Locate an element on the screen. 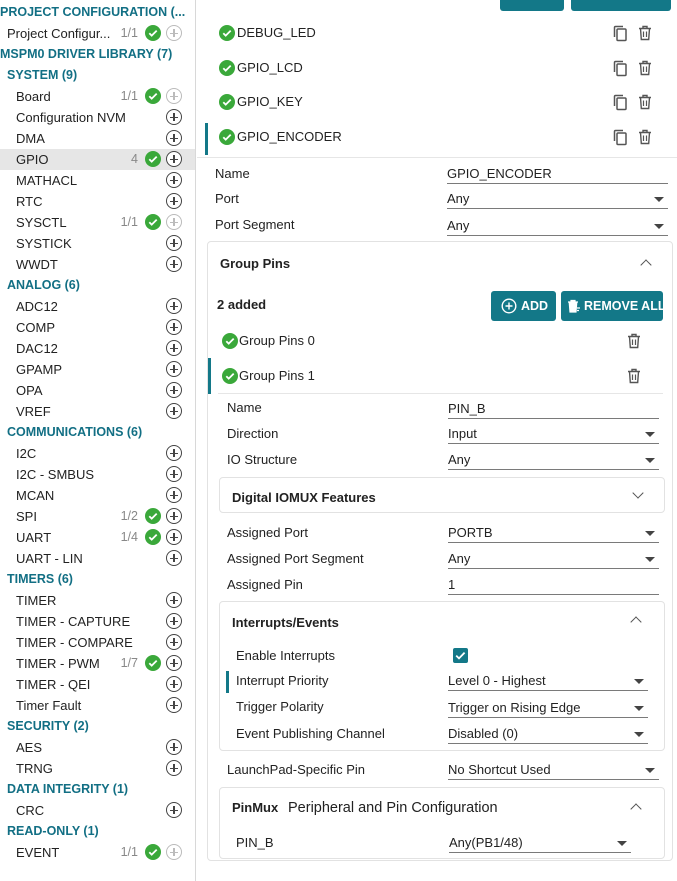 The image size is (677, 881). sidebar-item-uart: UART 1/4 is located at coordinates (97, 537).